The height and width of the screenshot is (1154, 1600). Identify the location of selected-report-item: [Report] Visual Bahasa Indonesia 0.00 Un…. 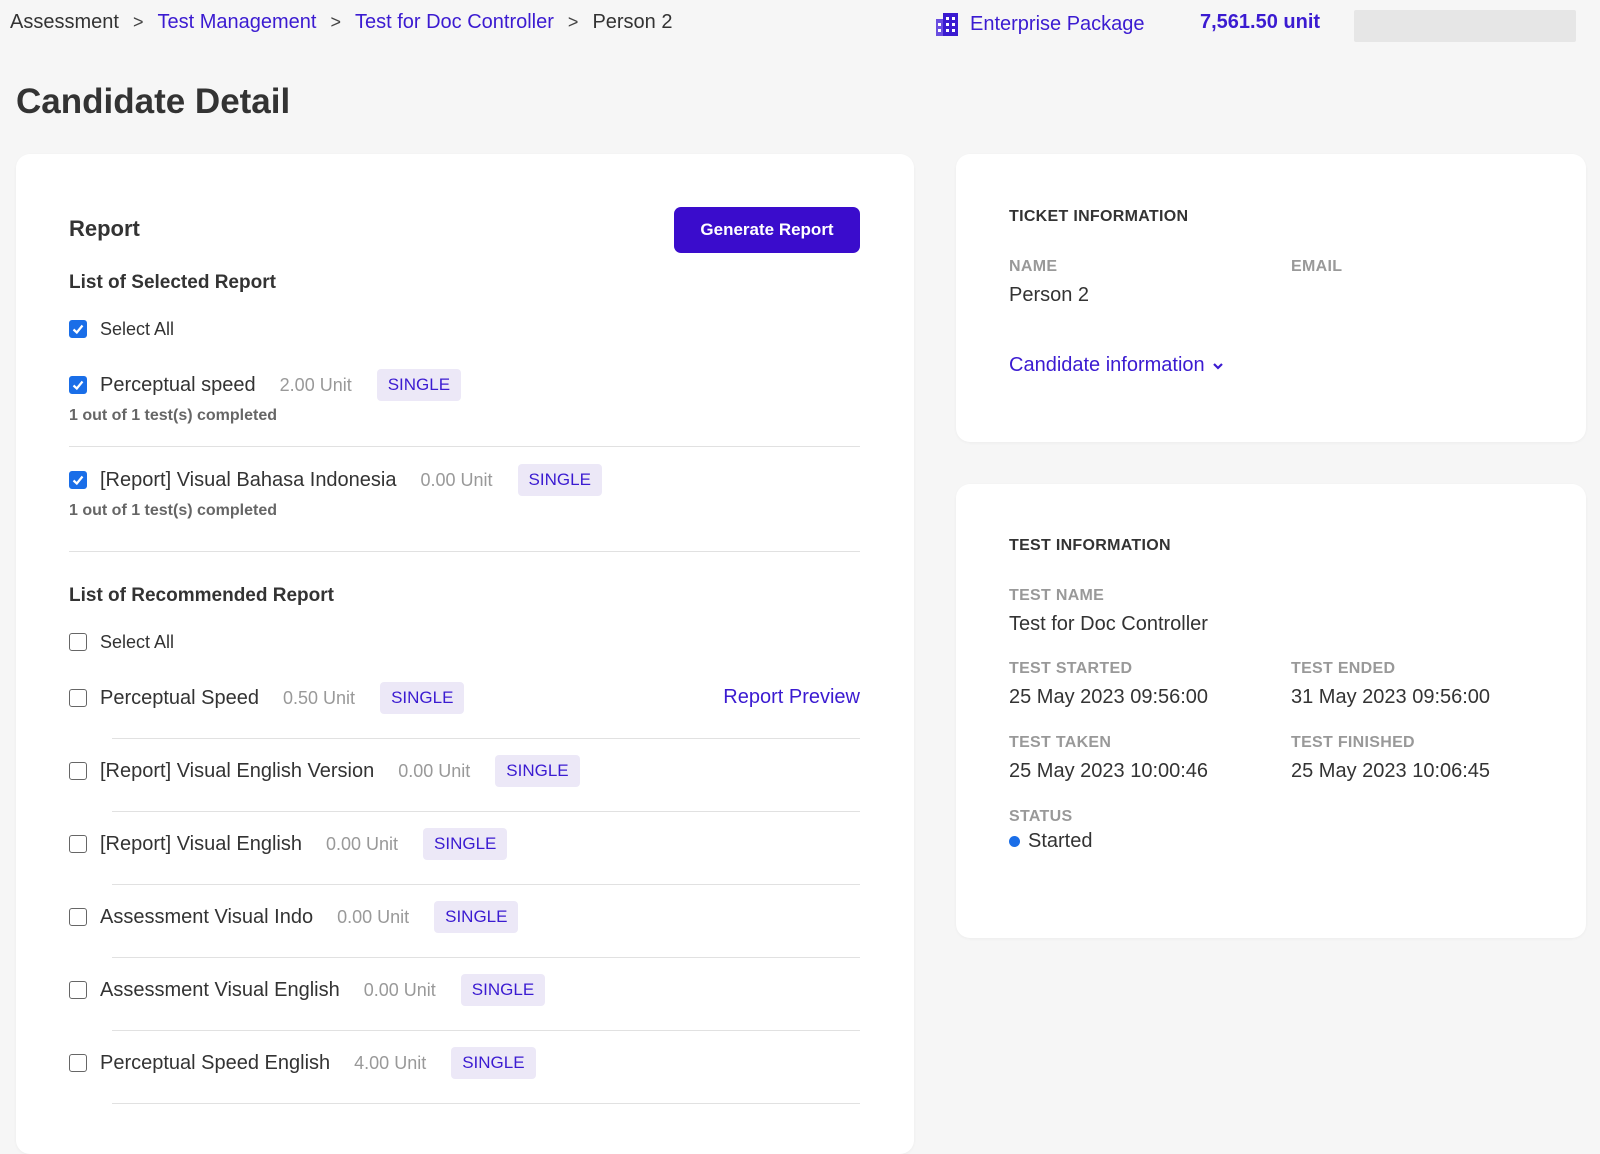
(335, 480).